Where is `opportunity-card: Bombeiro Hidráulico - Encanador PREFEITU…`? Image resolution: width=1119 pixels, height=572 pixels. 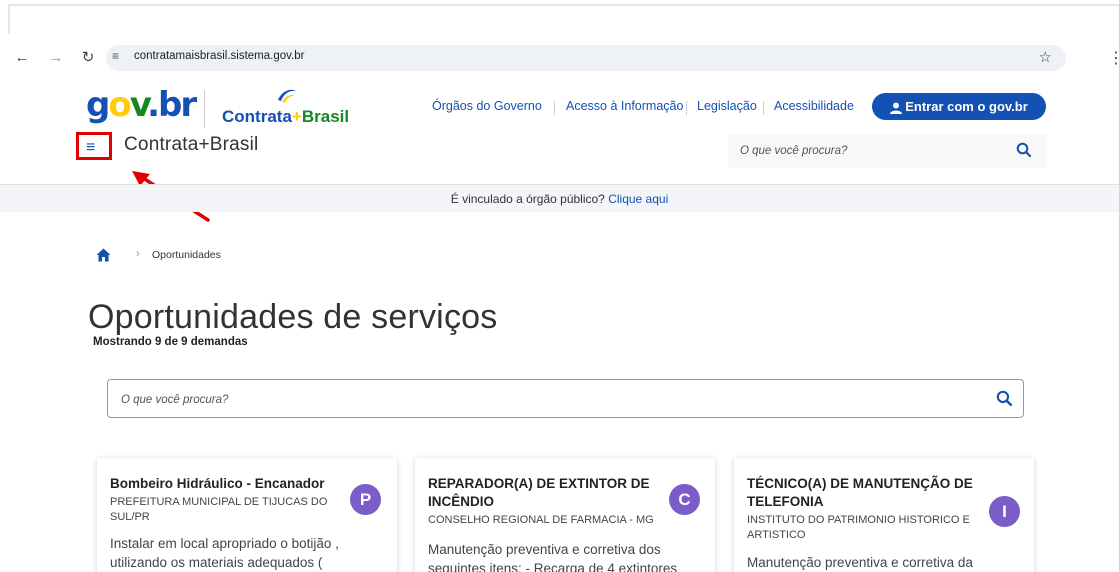
opportunity-card: Bombeiro Hidráulico - Encanador PREFEITU… is located at coordinates (247, 515).